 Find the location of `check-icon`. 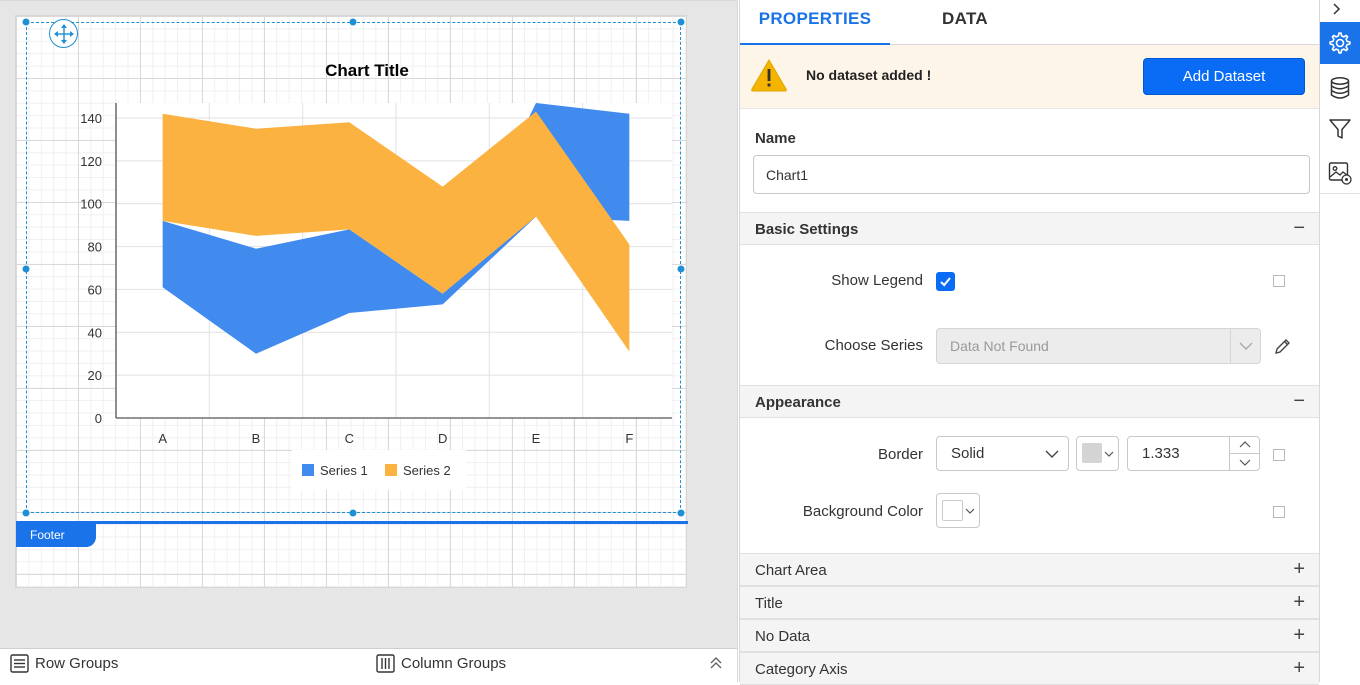

check-icon is located at coordinates (945, 282).